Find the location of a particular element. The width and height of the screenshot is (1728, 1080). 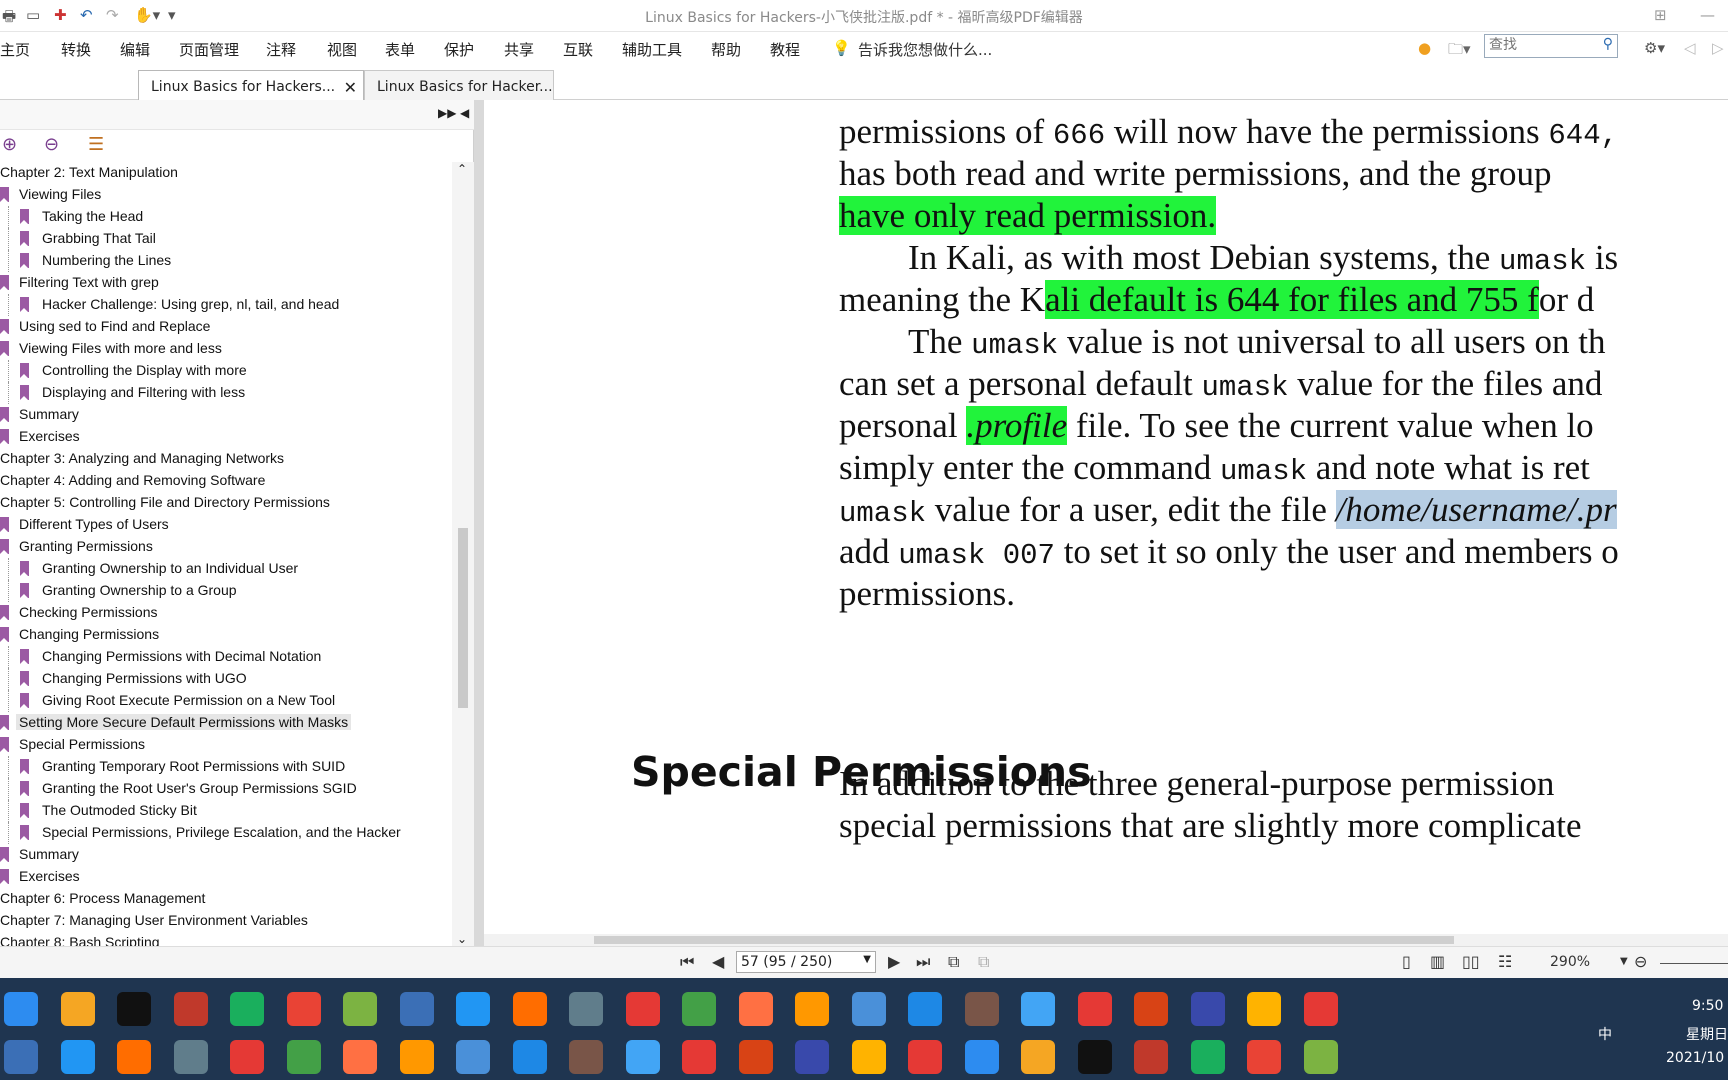

zoom-out-icon: ⊖ is located at coordinates (1640, 961).